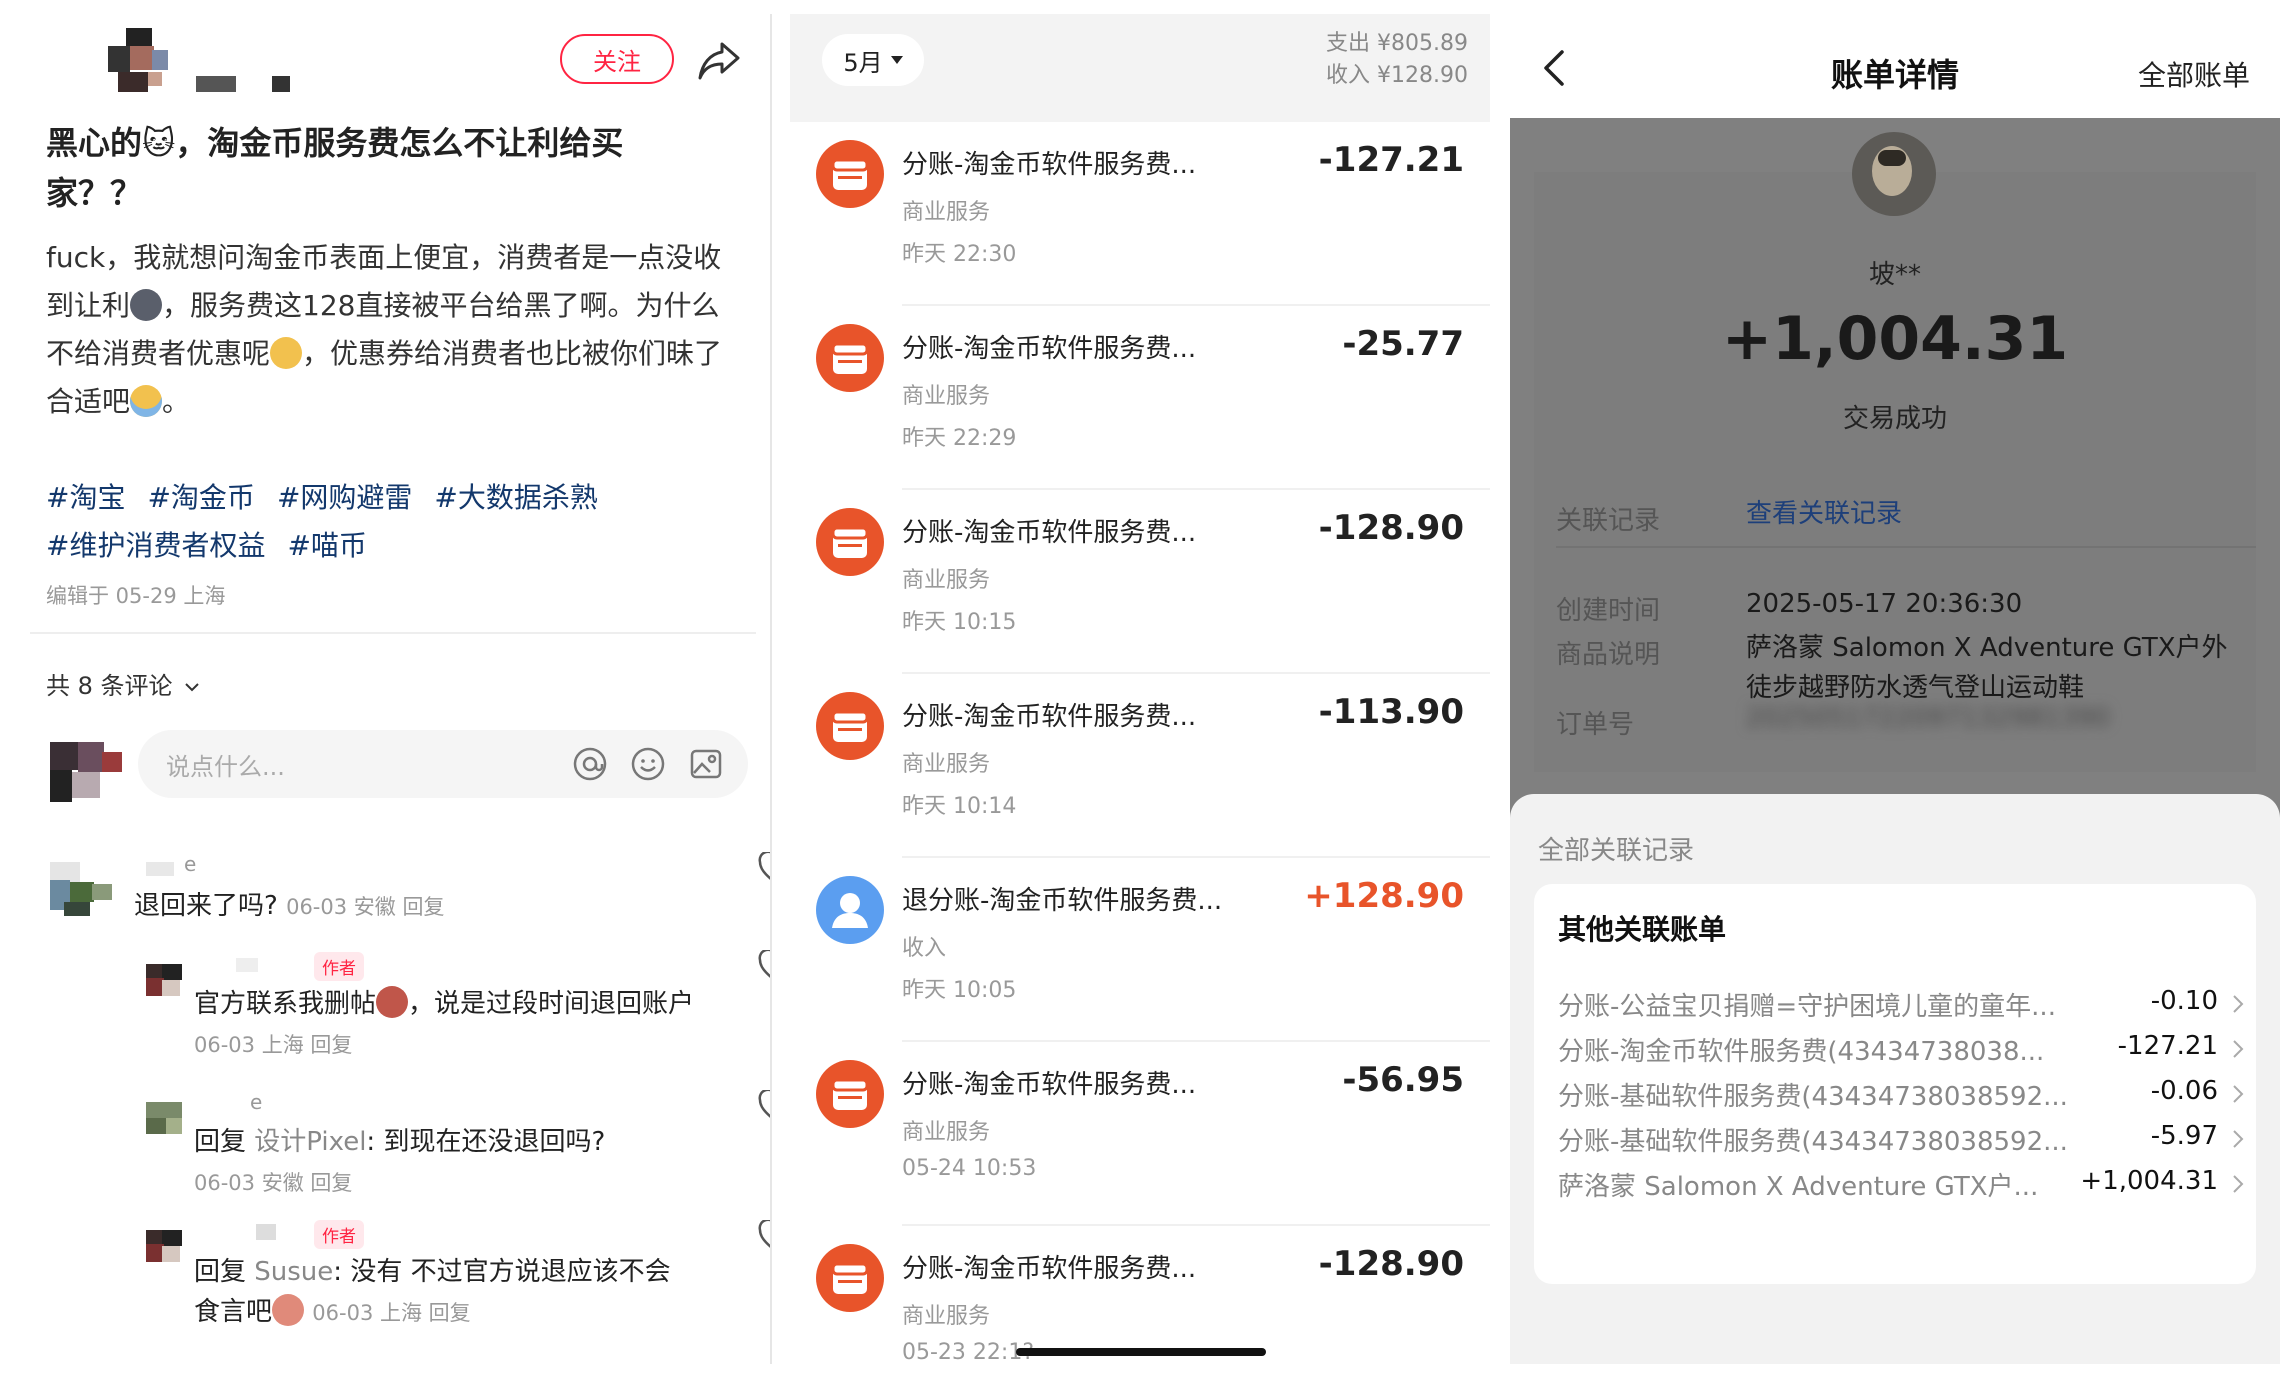  Describe the element at coordinates (1140, 1295) in the screenshot. I see `transaction-row: 分账-淘金币软件服务费... -128.90 商业服务 05-23 22:1?` at that location.